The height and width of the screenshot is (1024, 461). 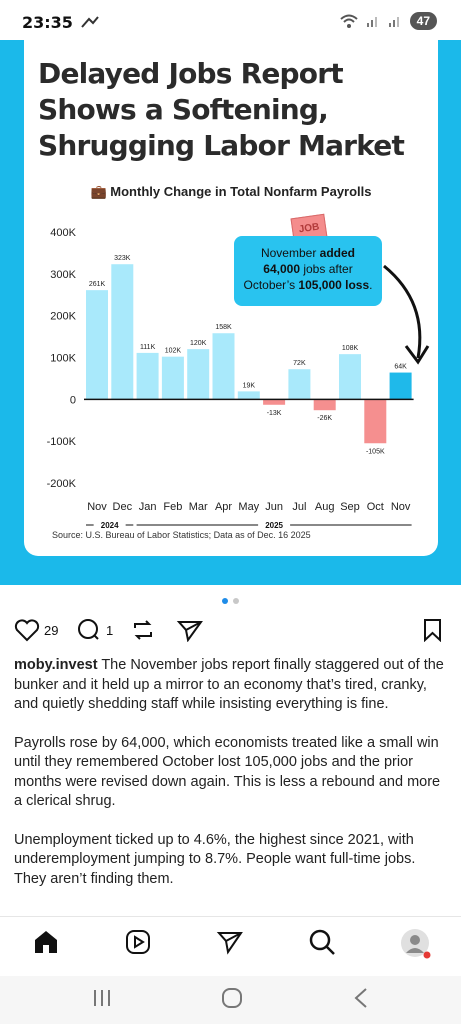 I want to click on recents-icon, so click(x=102, y=998).